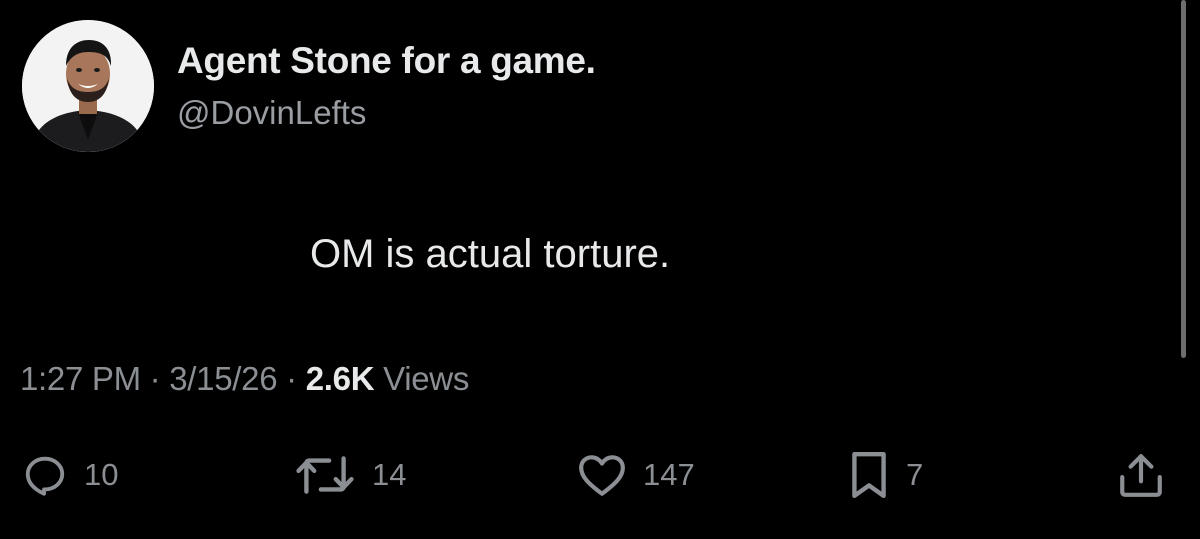 The height and width of the screenshot is (539, 1200). Describe the element at coordinates (490, 254) in the screenshot. I see `tweet-text: OM is actual torture.` at that location.